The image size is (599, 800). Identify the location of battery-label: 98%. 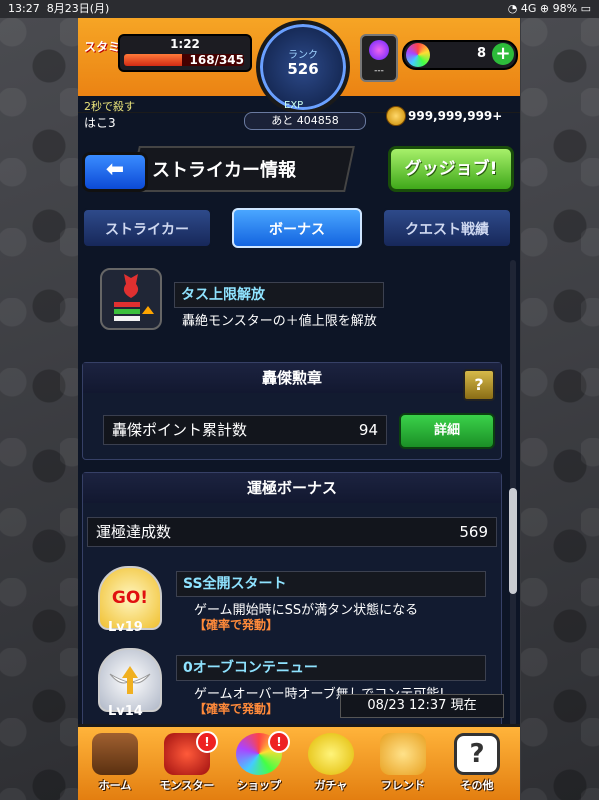
(565, 8).